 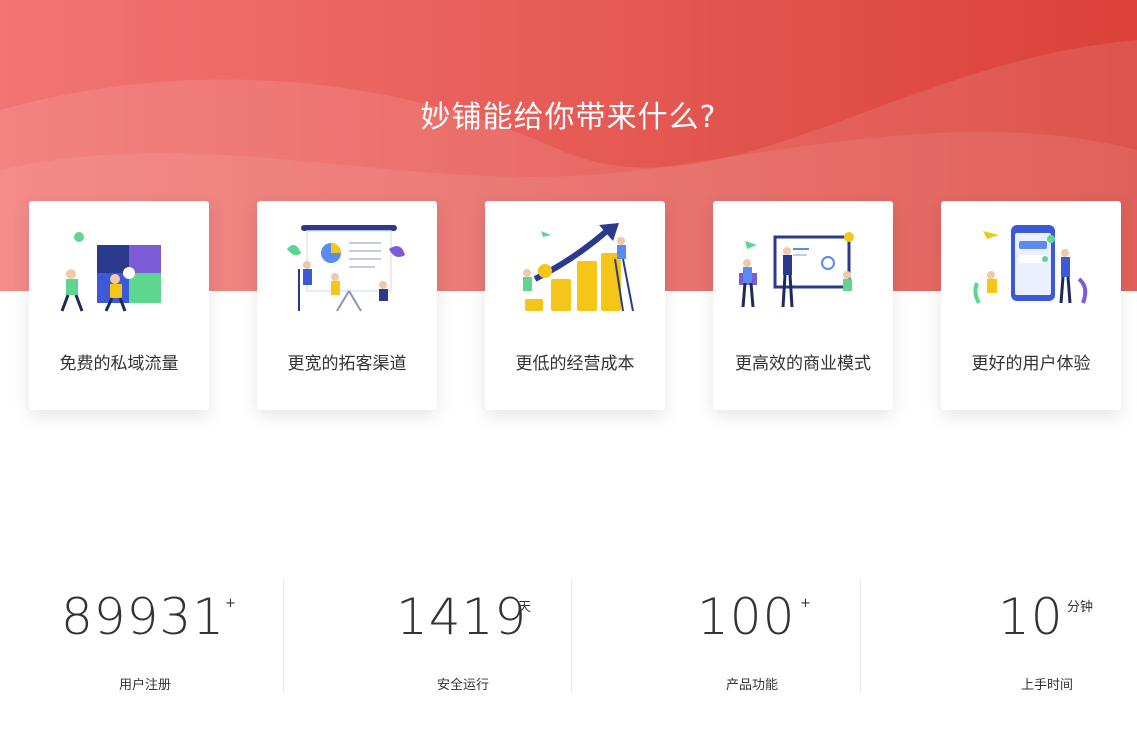 I want to click on stat-caption: 用户注册, so click(x=145, y=685).